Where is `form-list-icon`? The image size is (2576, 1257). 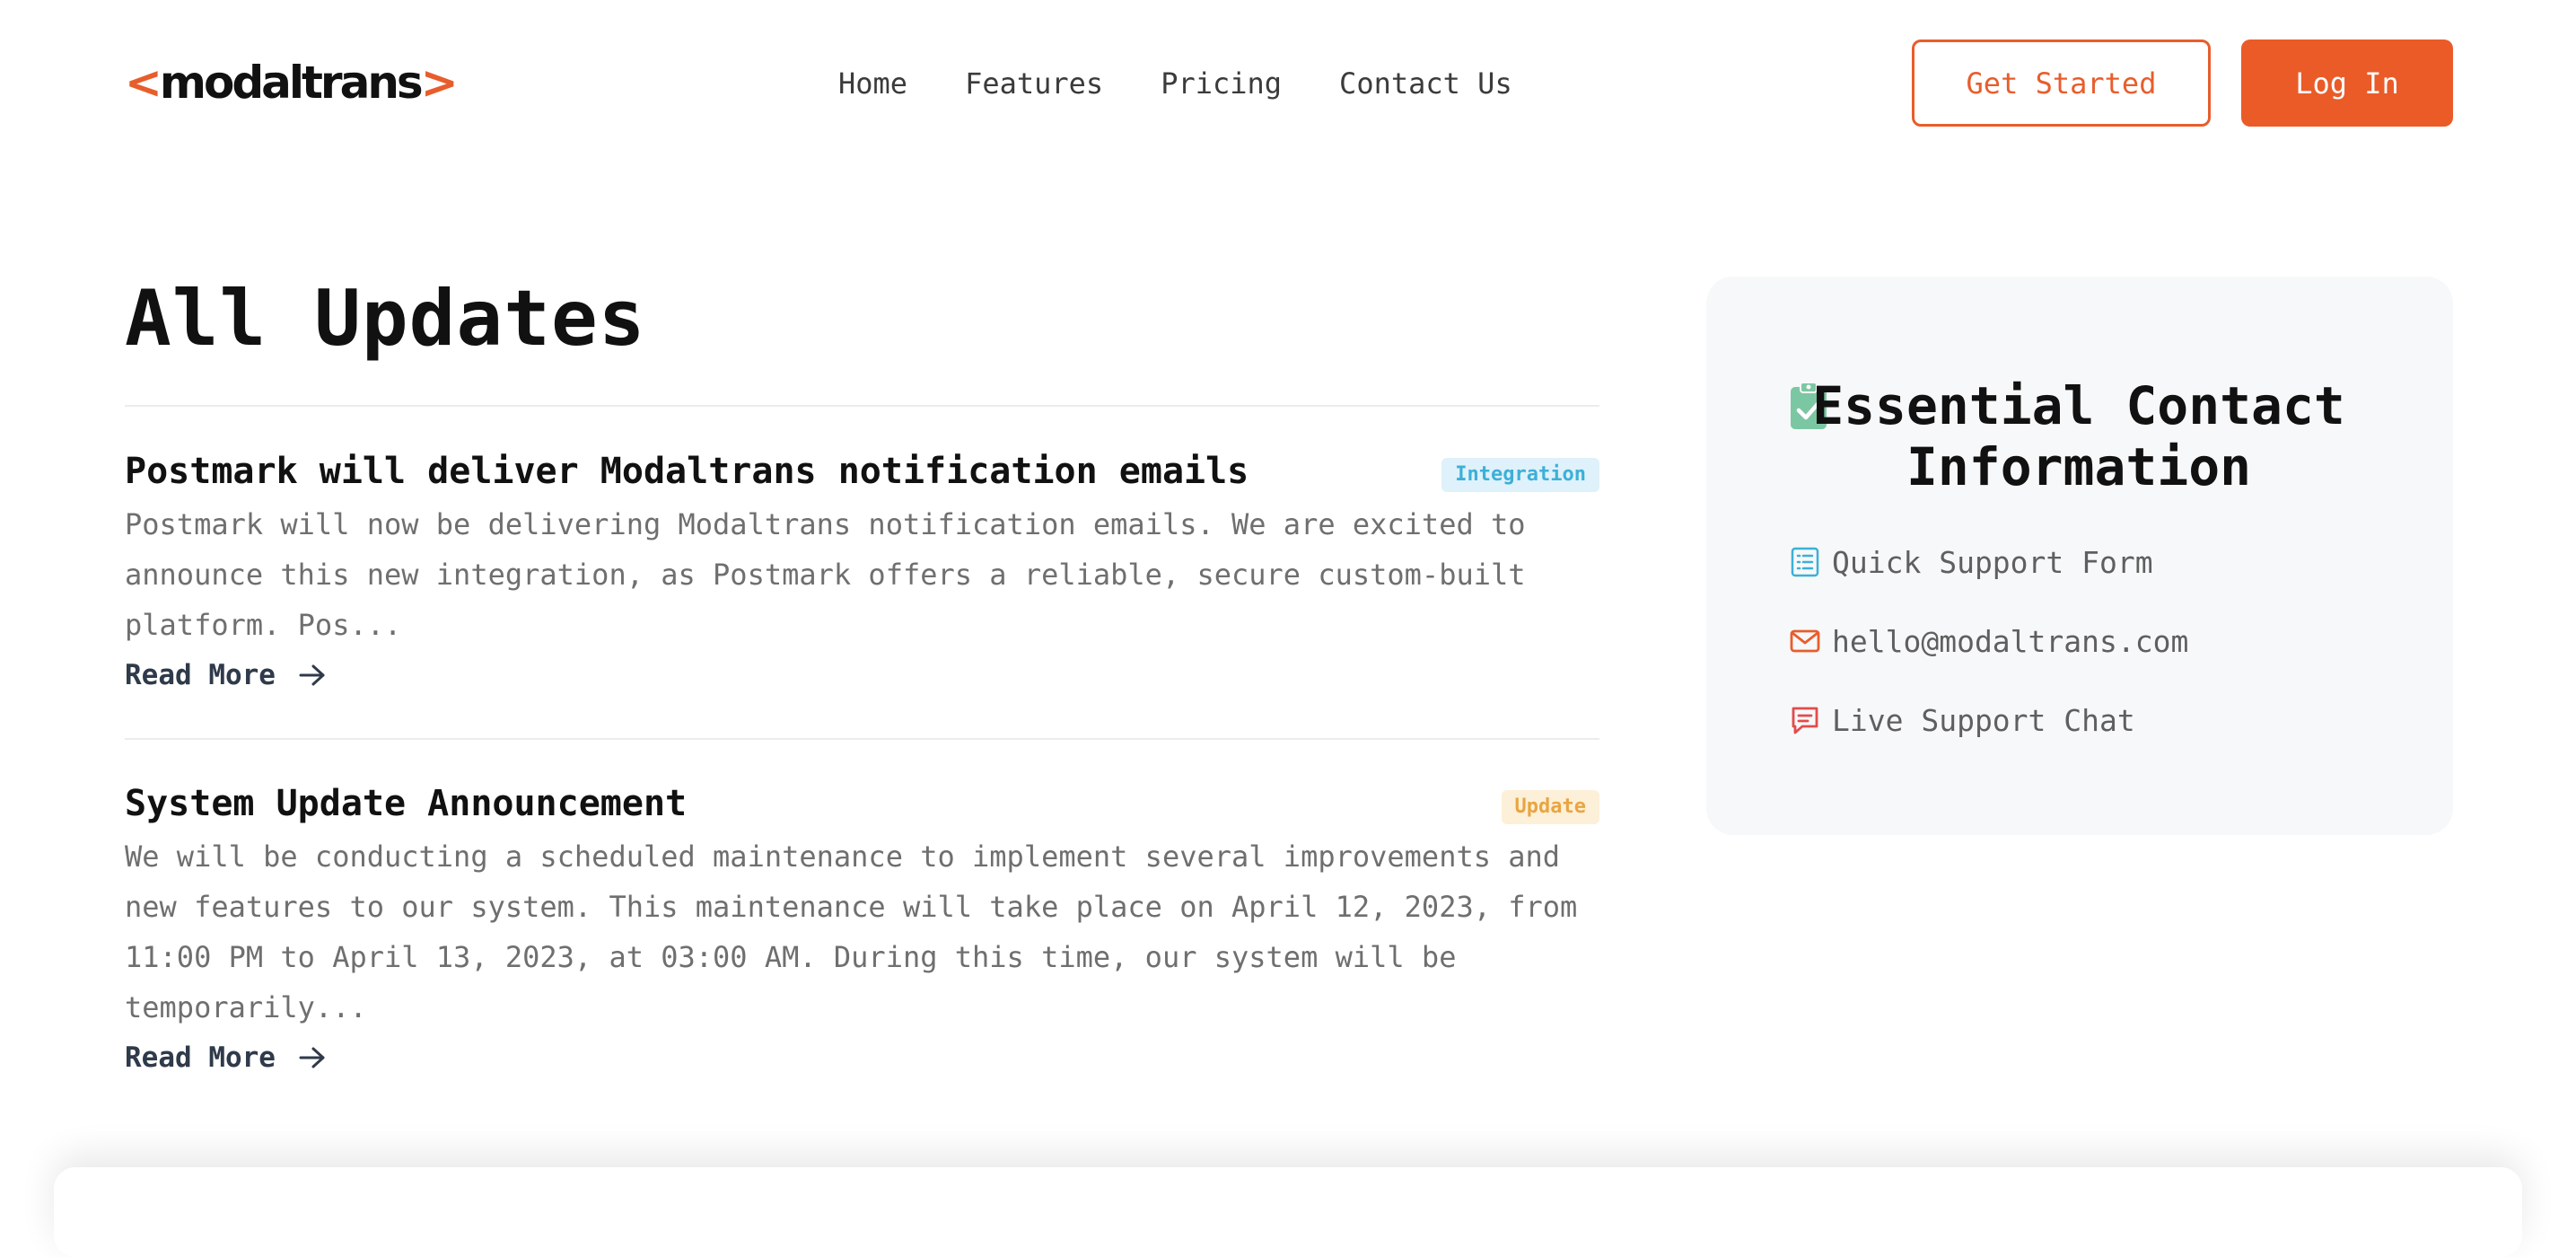
form-list-icon is located at coordinates (1805, 562).